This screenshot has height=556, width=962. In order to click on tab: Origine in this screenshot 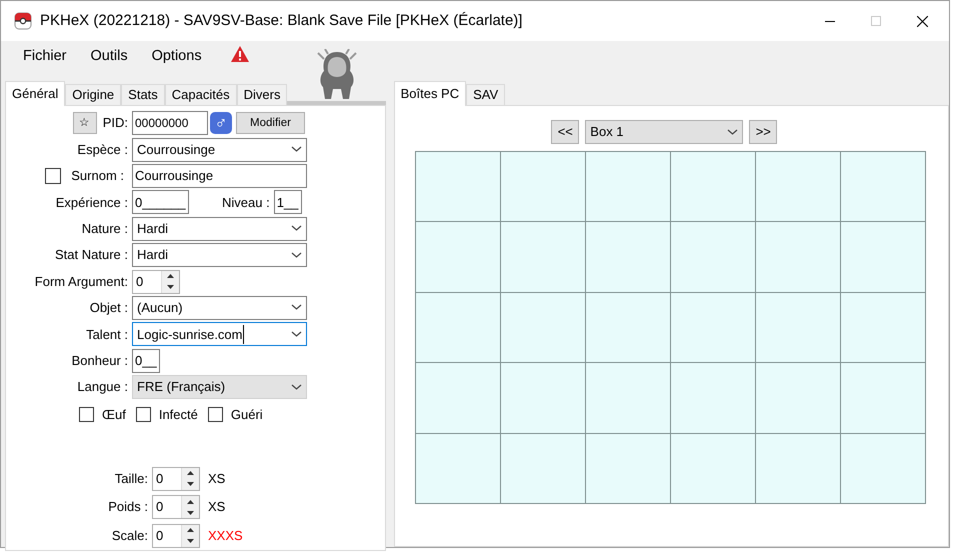, I will do `click(93, 94)`.